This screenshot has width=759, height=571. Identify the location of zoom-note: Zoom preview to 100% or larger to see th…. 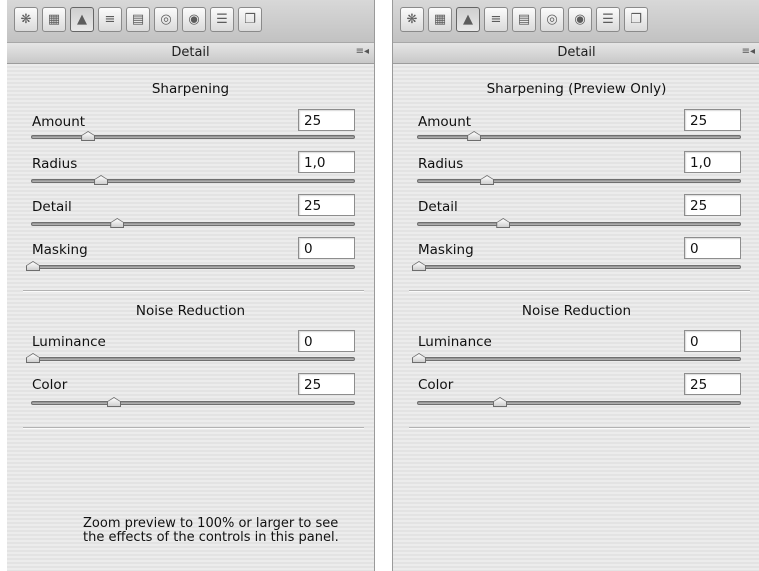
(211, 530).